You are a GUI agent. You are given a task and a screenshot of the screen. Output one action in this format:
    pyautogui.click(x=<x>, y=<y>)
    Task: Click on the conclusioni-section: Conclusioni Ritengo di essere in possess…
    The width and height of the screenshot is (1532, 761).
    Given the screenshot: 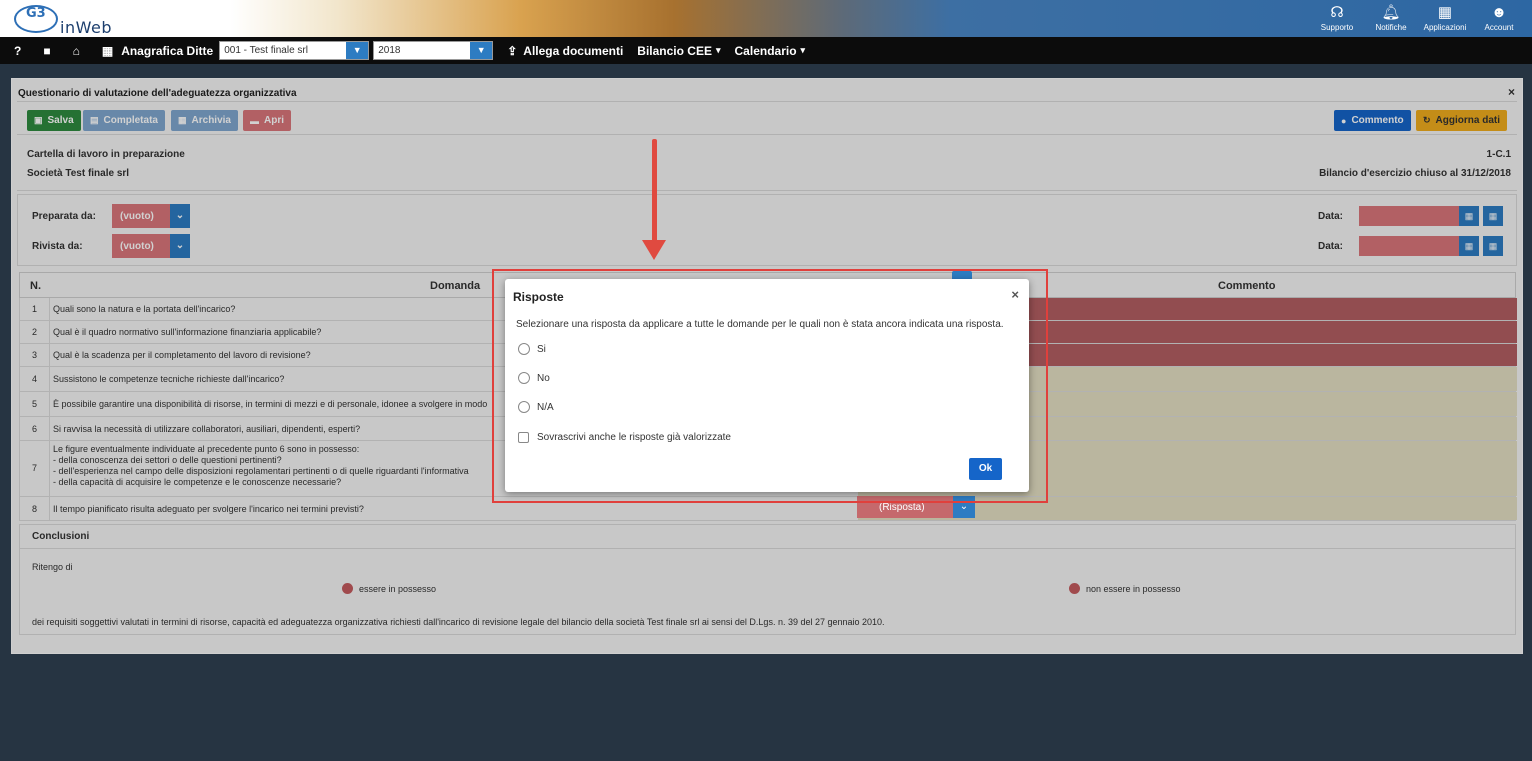 What is the action you would take?
    pyautogui.click(x=767, y=579)
    